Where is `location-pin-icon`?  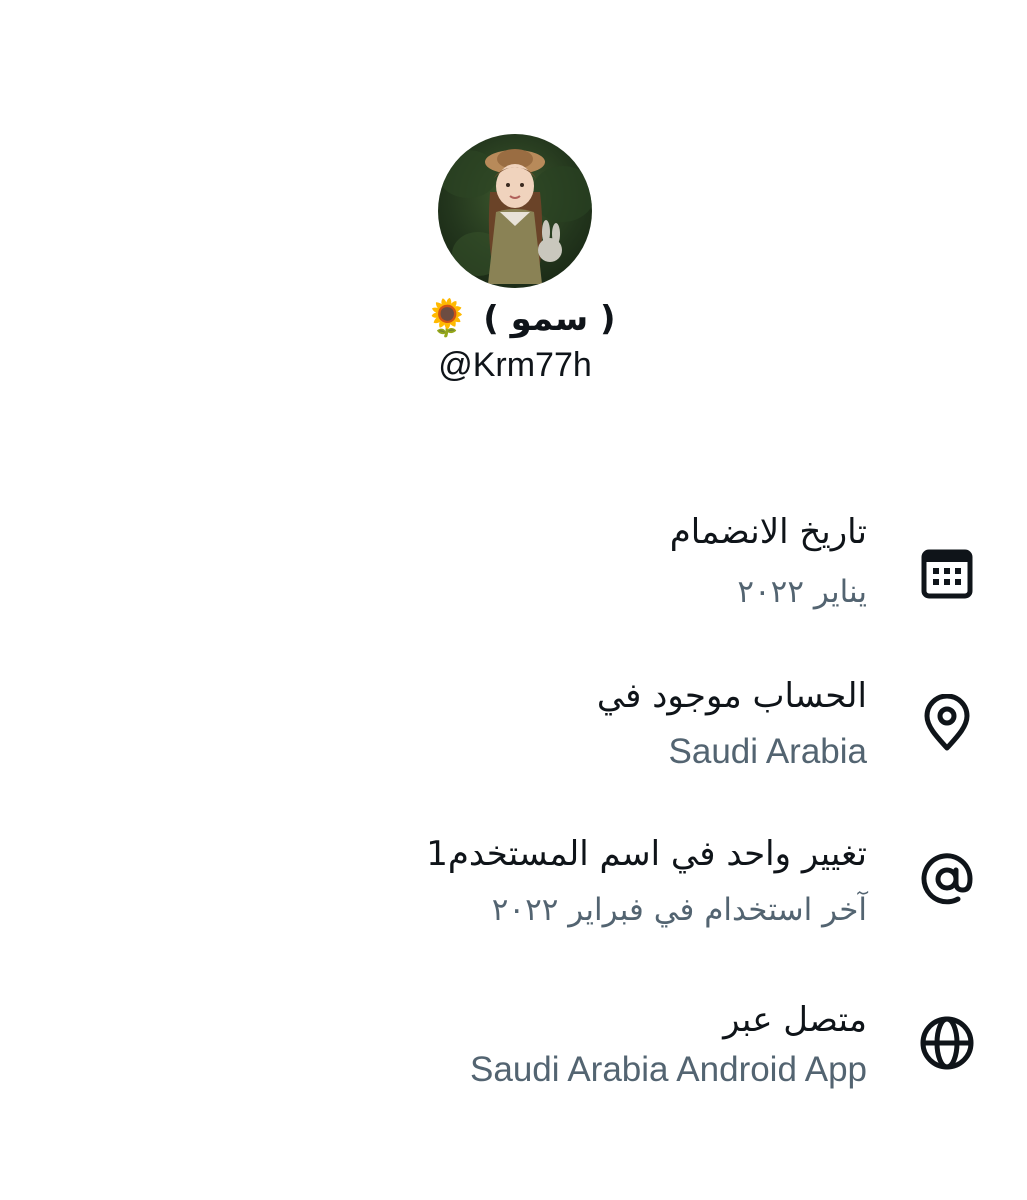 location-pin-icon is located at coordinates (947, 722).